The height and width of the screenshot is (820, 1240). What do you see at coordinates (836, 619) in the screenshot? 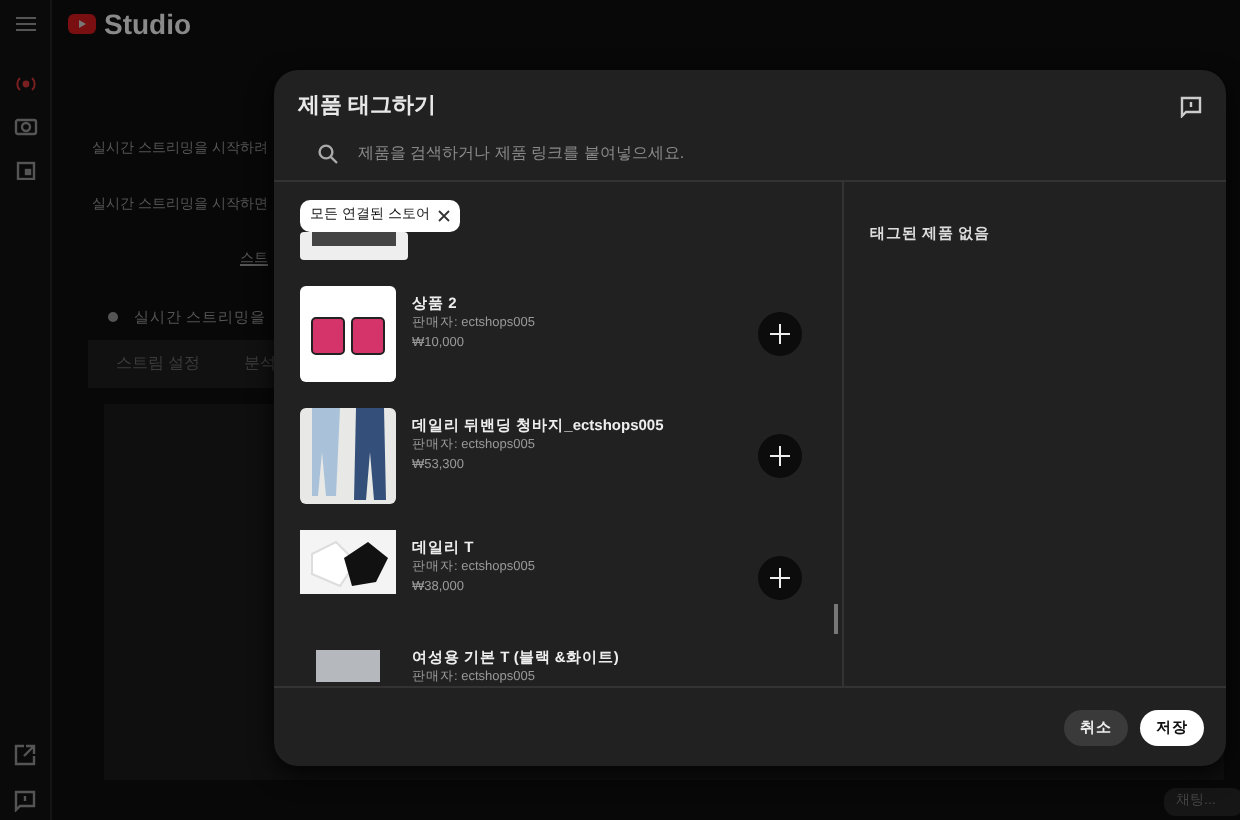
I see `scrollbar-thumb` at bounding box center [836, 619].